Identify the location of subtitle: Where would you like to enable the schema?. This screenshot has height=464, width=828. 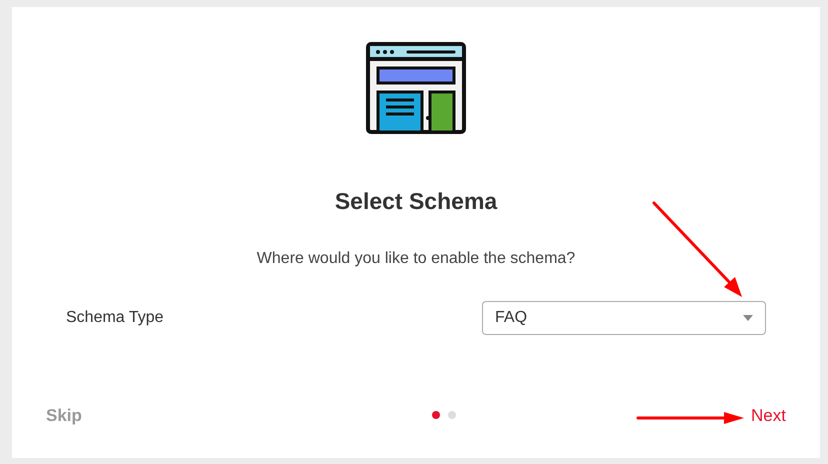
(416, 258).